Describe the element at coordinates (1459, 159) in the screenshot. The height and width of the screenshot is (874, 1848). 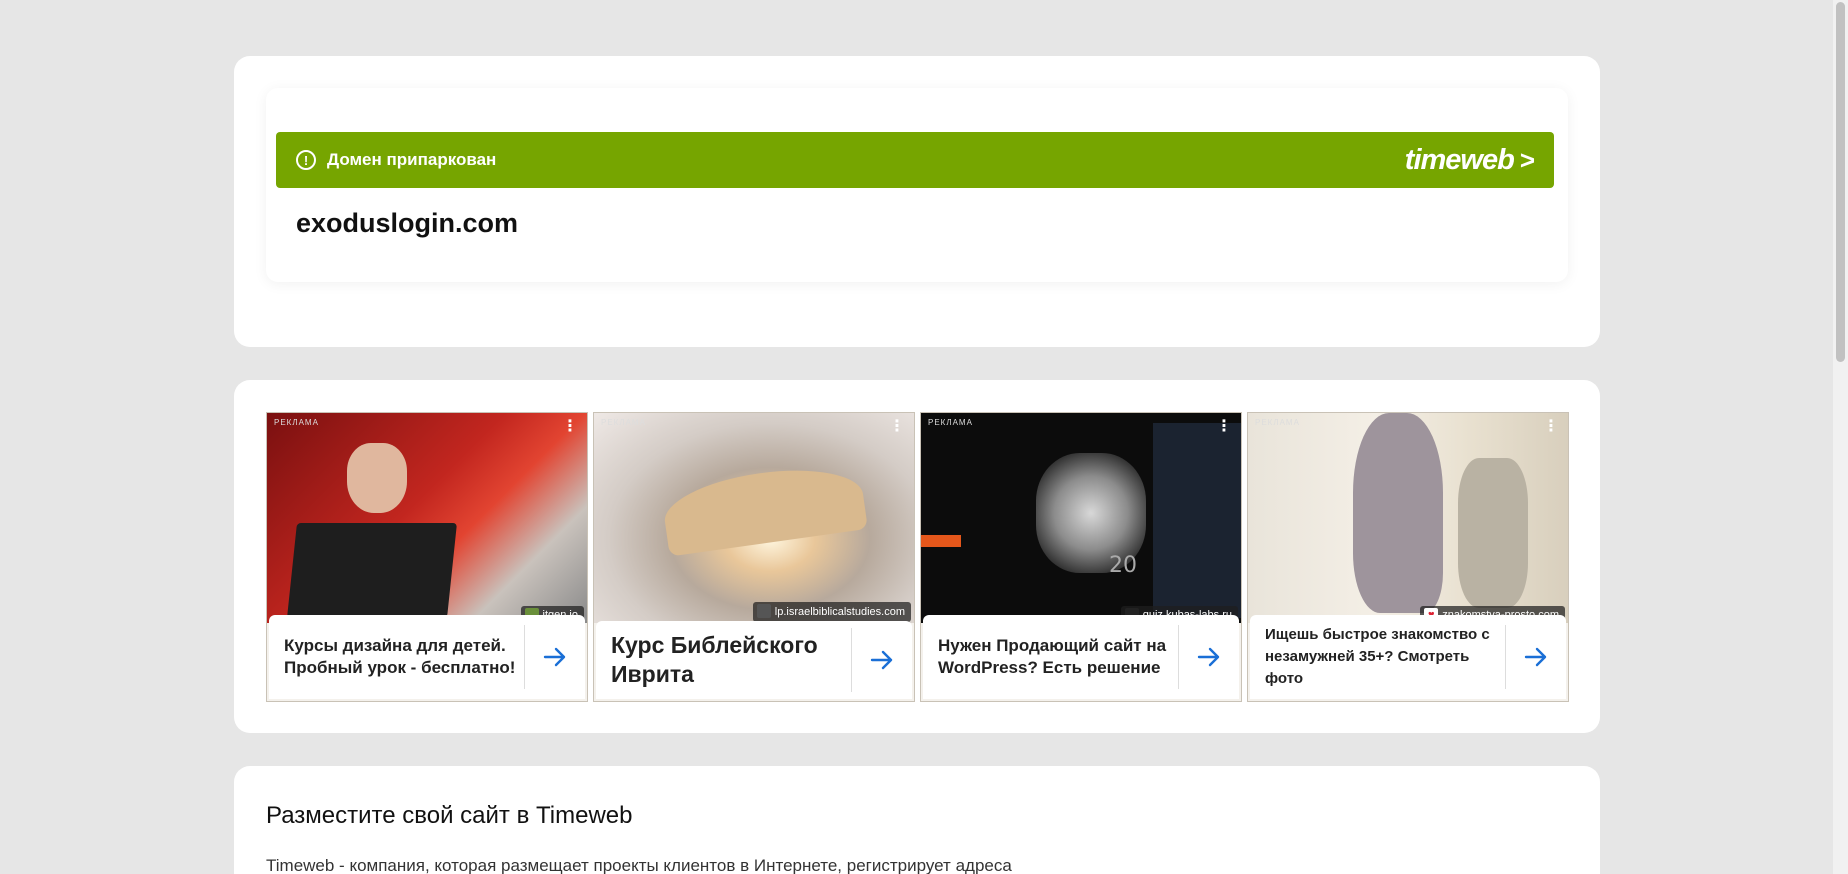
I see `timeweb-logo-text: timeweb` at that location.